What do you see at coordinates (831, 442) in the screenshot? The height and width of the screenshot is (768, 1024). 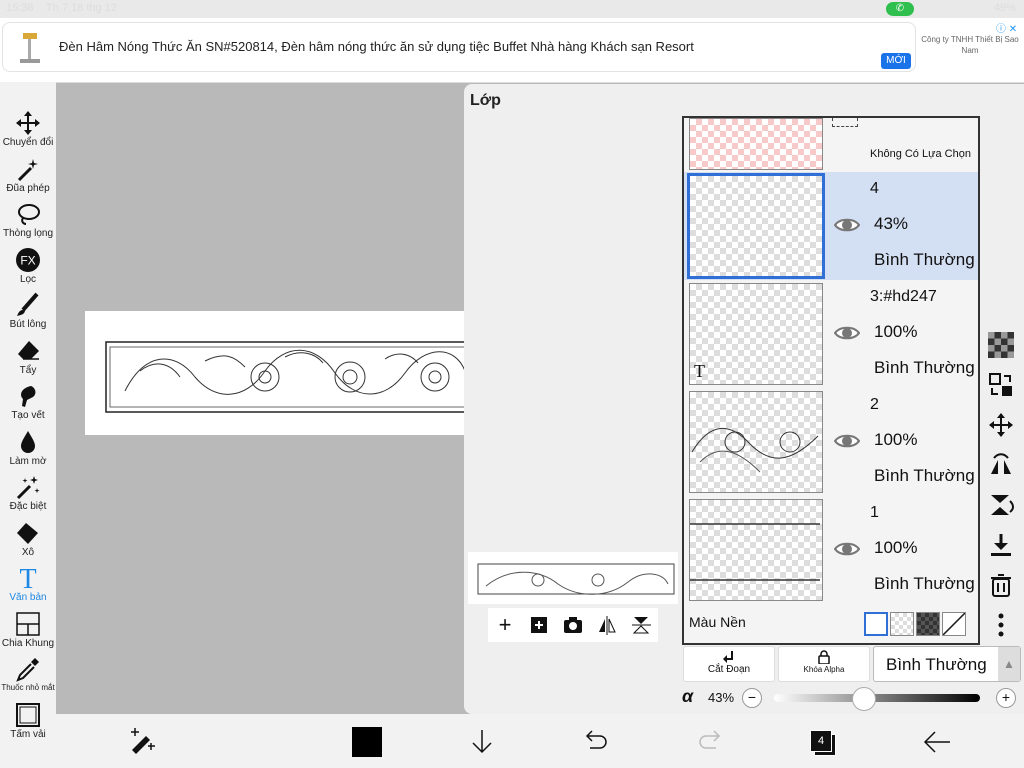 I see `layer-row: 2 100% Bình Thường` at bounding box center [831, 442].